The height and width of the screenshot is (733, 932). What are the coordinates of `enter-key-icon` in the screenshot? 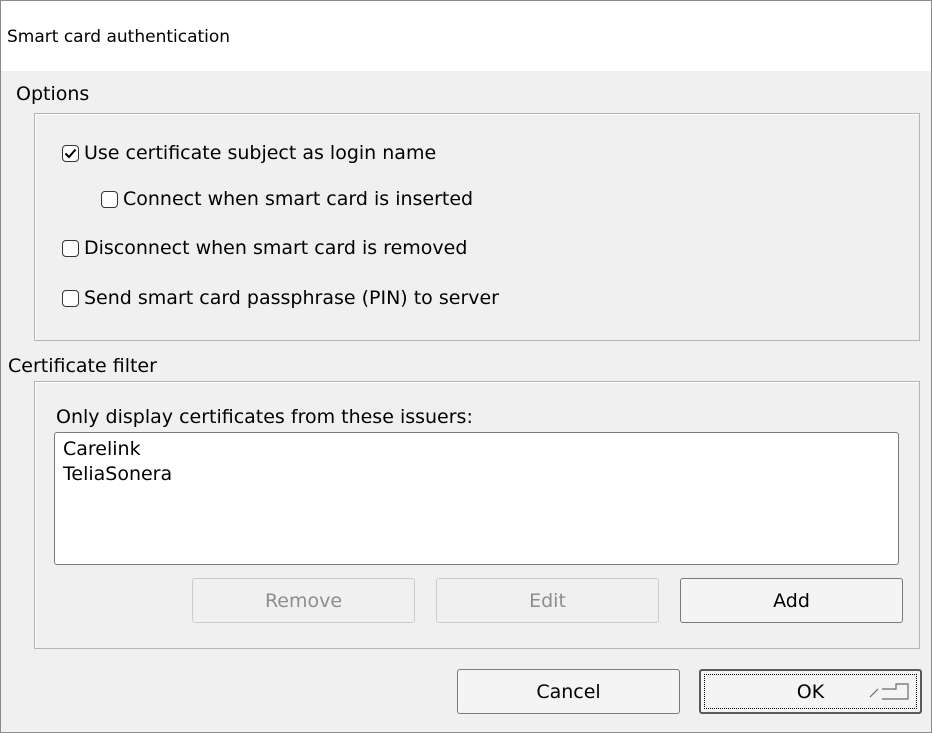 It's located at (889, 691).